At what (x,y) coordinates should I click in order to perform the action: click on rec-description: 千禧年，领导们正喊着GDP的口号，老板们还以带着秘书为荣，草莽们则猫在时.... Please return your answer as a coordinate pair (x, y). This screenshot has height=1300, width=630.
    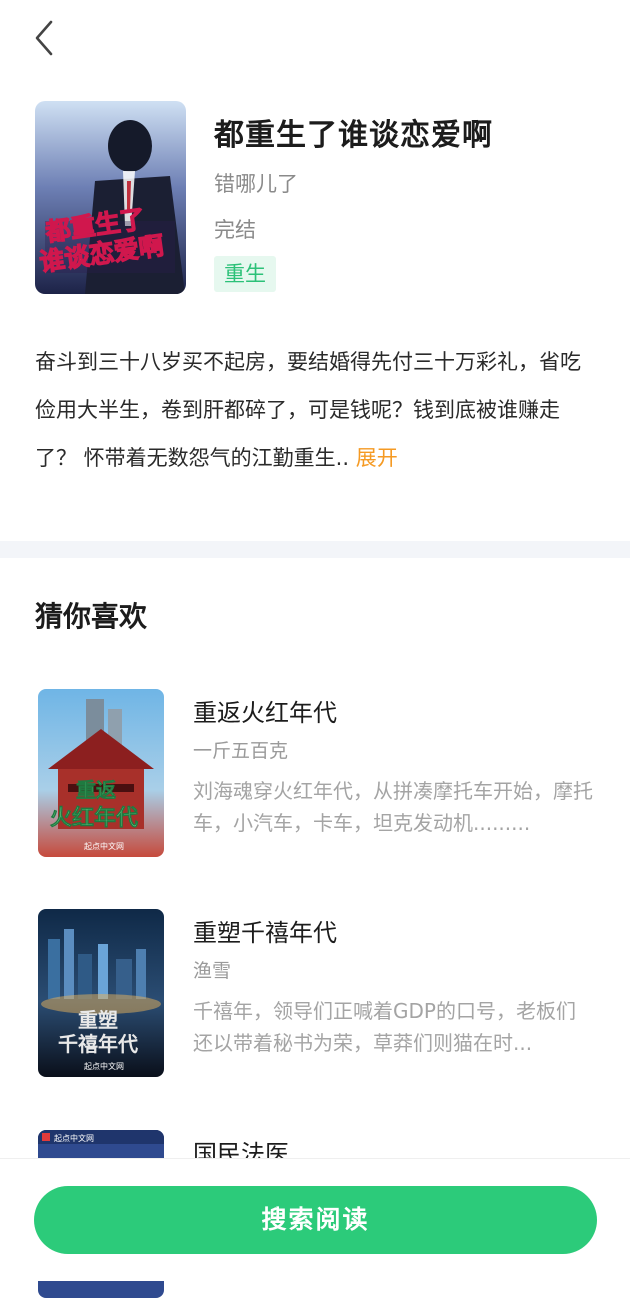
    Looking at the image, I should click on (384, 1027).